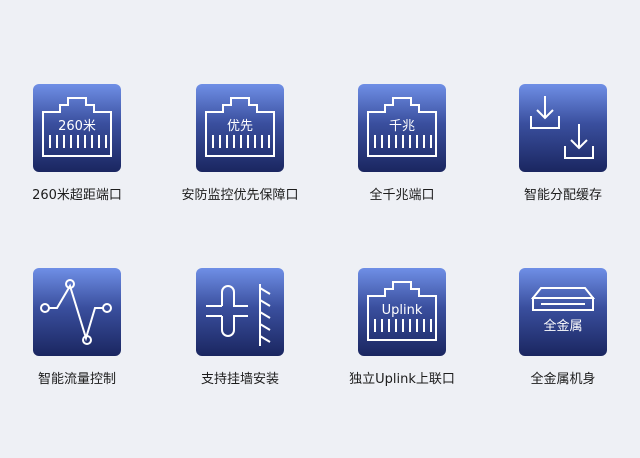 The width and height of the screenshot is (640, 458). I want to click on feature-260m-port: 260米 260米超距端口, so click(77, 154).